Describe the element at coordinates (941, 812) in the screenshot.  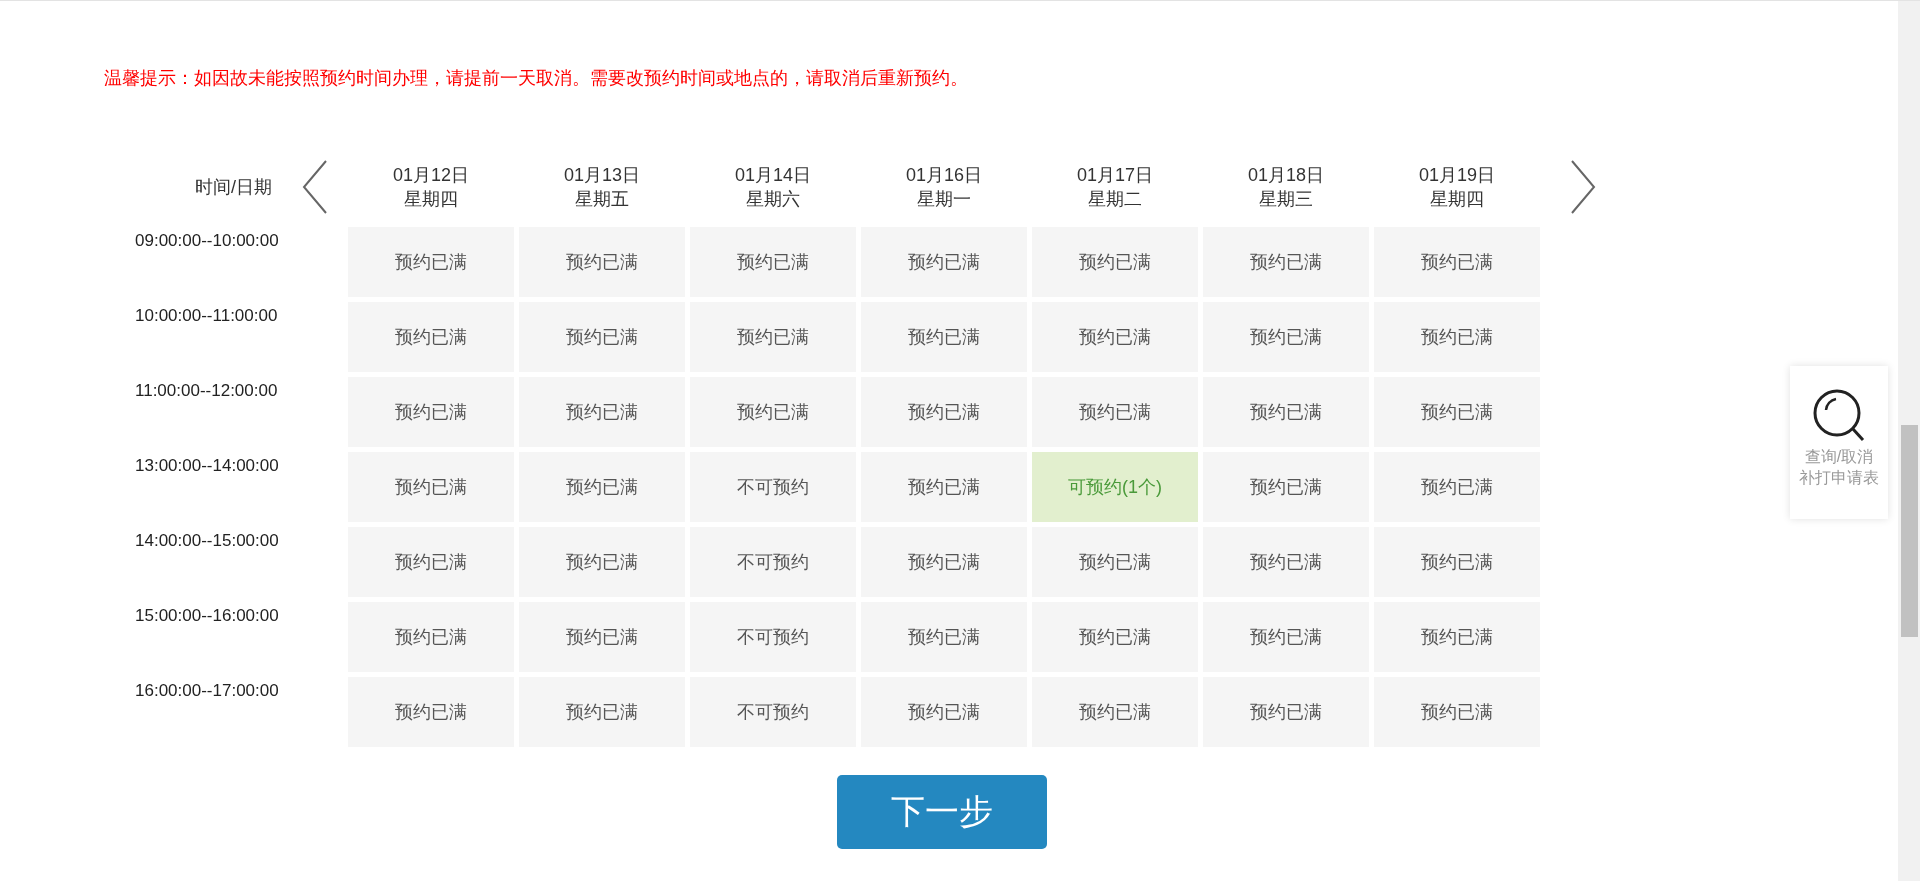
I see `next-step-button: 下一步` at that location.